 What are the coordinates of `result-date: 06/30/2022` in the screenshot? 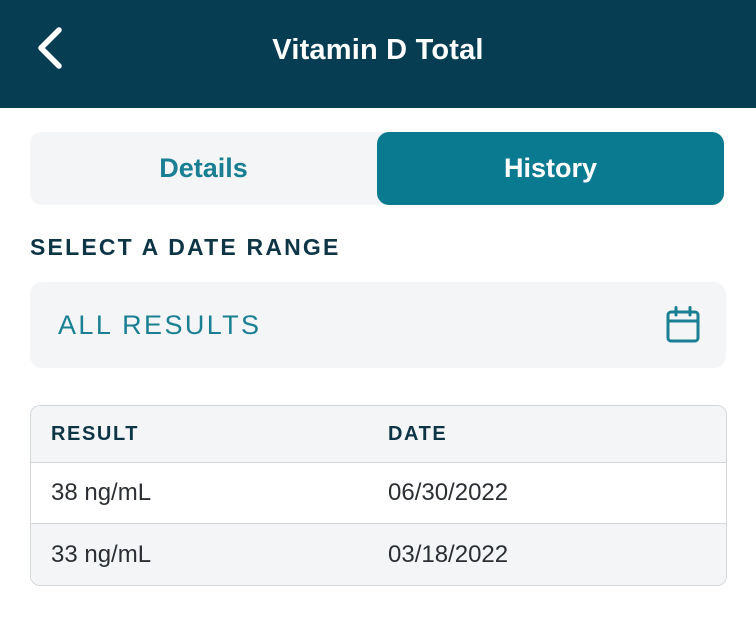 It's located at (448, 492).